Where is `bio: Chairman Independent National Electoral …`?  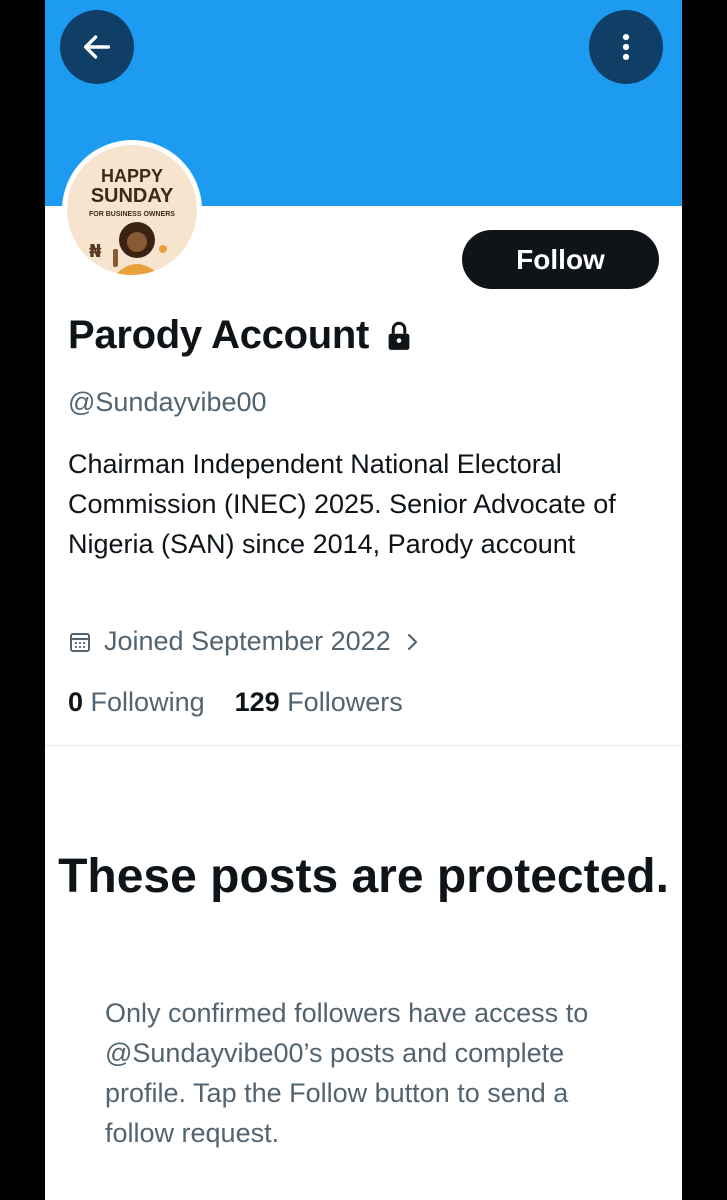
bio: Chairman Independent National Electoral … is located at coordinates (342, 504).